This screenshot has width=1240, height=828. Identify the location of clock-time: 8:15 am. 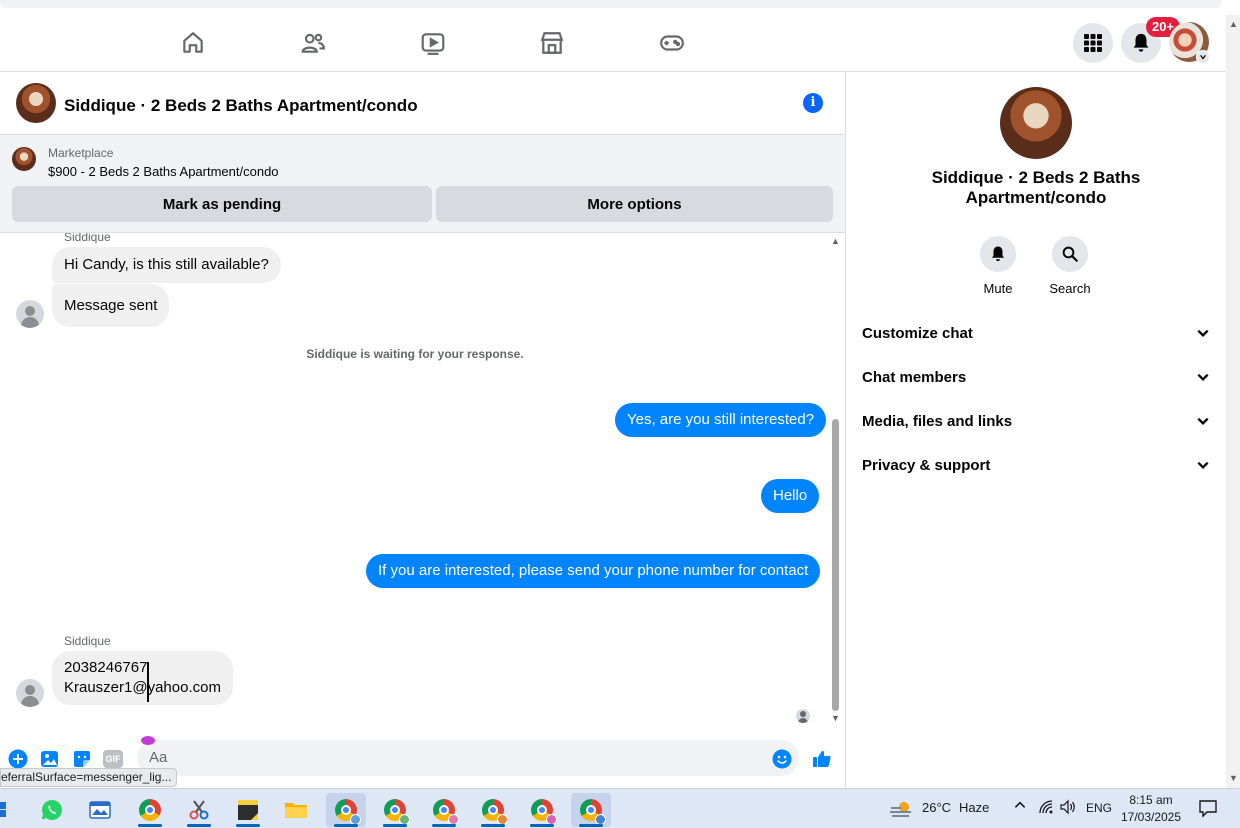
(1151, 800).